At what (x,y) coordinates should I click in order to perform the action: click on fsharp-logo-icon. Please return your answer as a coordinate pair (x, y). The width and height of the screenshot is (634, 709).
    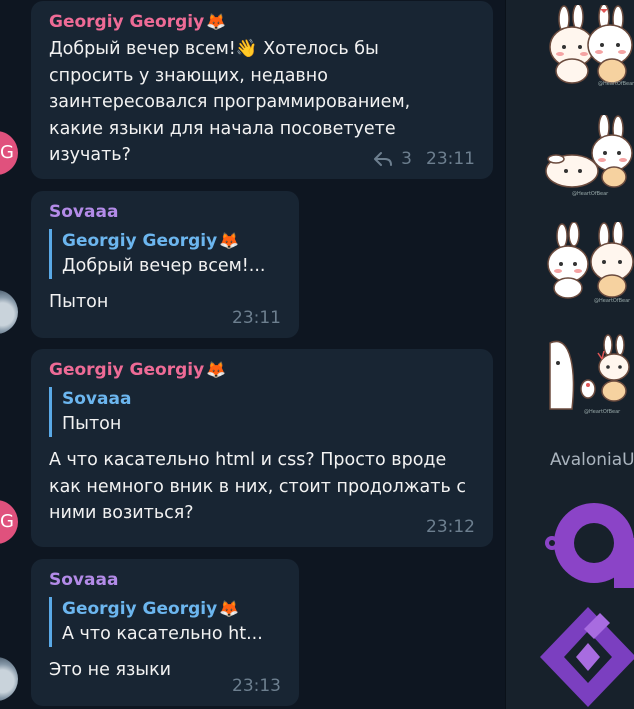
    Looking at the image, I should click on (586, 657).